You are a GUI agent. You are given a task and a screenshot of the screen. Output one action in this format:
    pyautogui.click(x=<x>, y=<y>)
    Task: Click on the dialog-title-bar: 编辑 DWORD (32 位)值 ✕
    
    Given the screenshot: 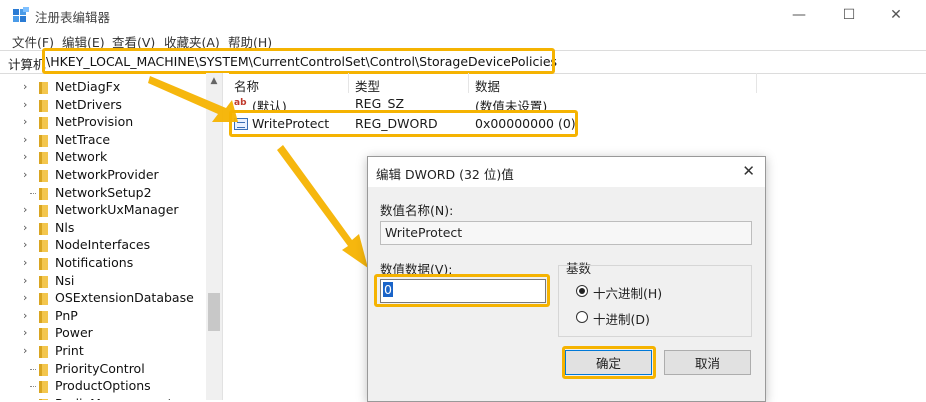 What is the action you would take?
    pyautogui.click(x=566, y=172)
    